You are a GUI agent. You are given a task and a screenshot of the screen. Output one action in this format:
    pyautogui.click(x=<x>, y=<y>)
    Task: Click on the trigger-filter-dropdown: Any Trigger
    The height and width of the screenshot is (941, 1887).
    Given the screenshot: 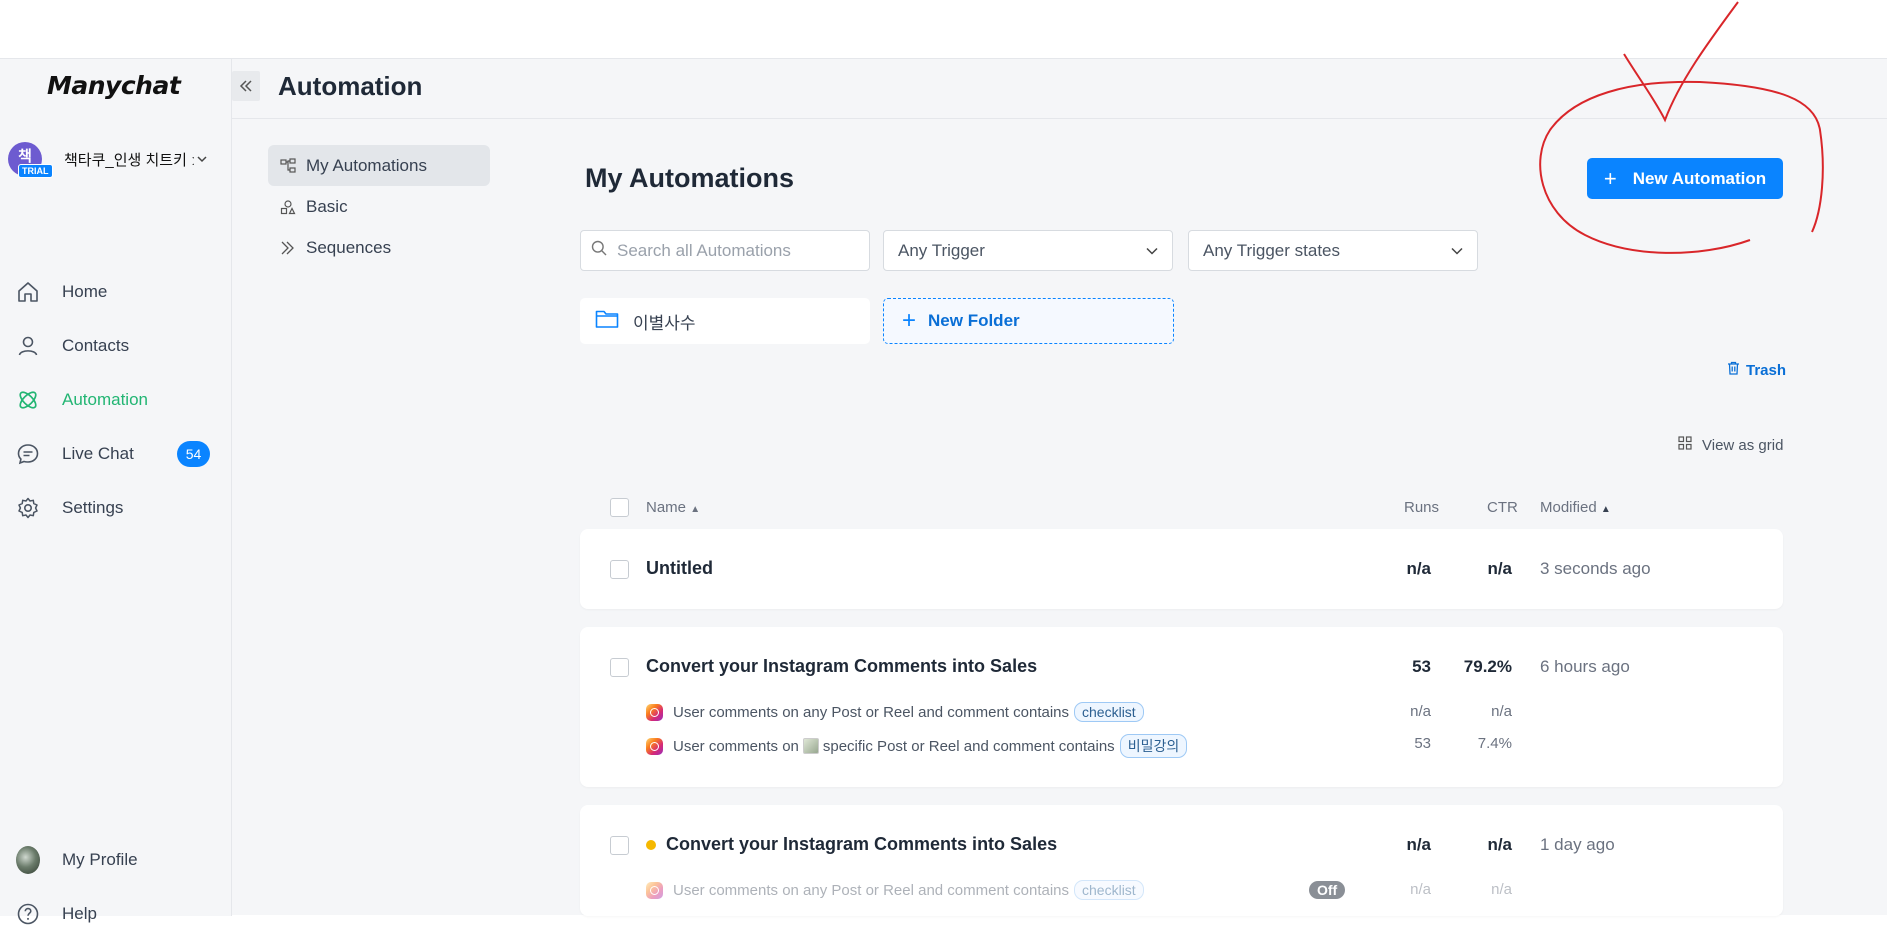 What is the action you would take?
    pyautogui.click(x=1028, y=250)
    